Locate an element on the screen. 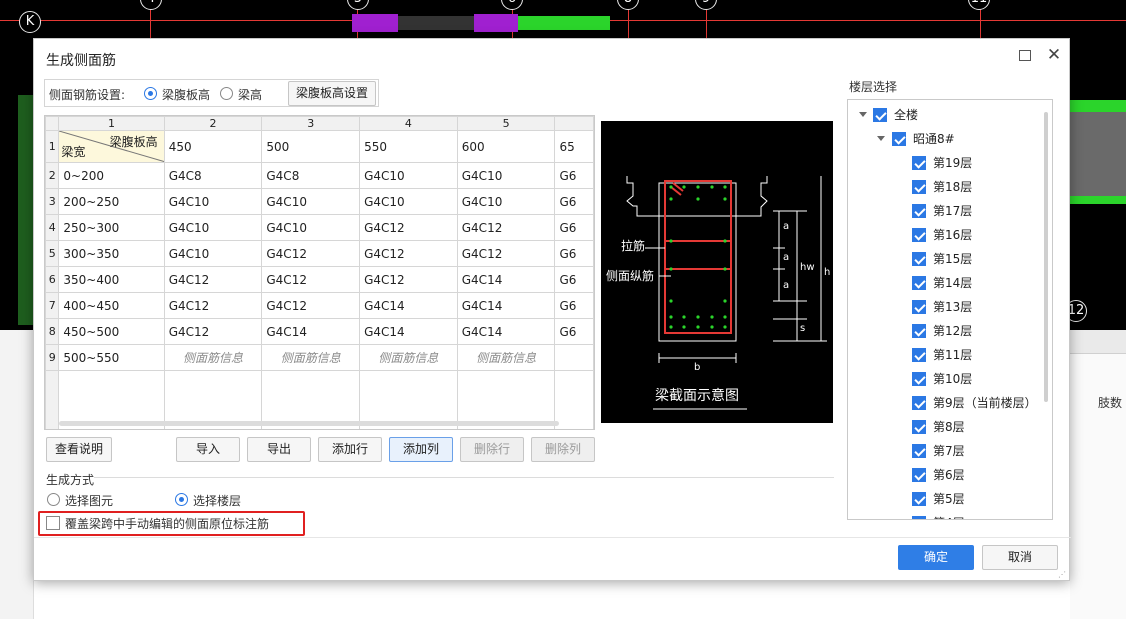  radio-select-elements-label: 选择图元 is located at coordinates (89, 500).